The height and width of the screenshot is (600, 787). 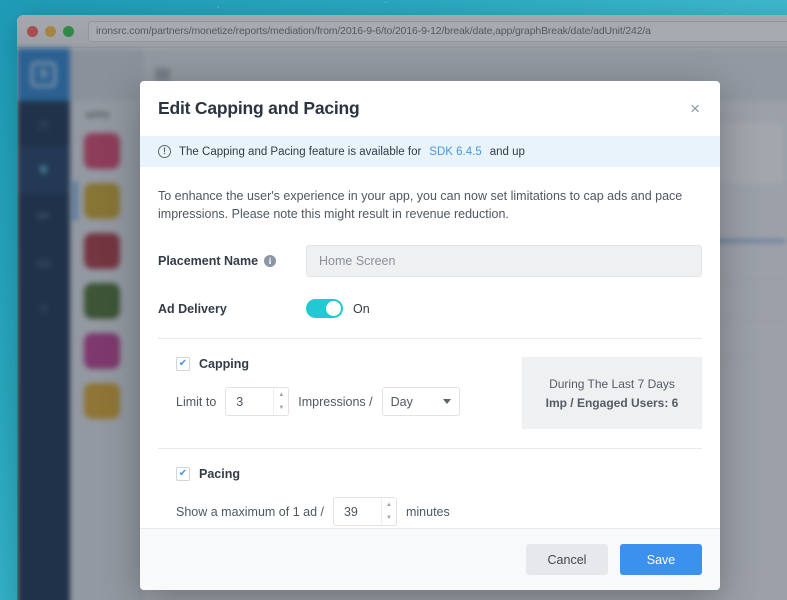 I want to click on exclamation-circle-icon: !, so click(x=164, y=151).